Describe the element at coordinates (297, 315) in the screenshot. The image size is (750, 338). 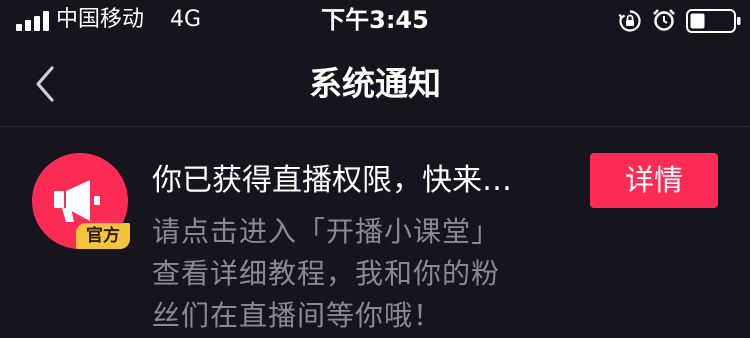
I see `message-body-line: 丝们在直播间等你哦！` at that location.